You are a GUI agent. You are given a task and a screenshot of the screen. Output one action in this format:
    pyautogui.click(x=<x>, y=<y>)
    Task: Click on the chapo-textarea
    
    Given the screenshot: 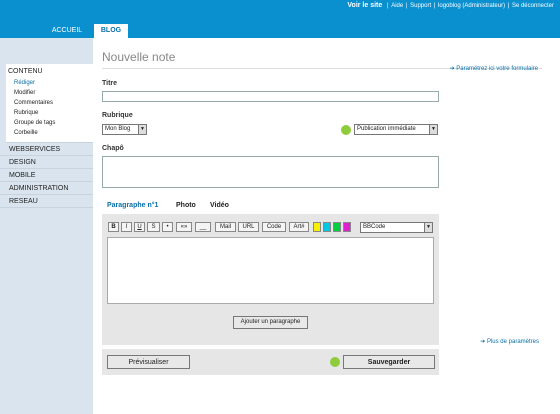 What is the action you would take?
    pyautogui.click(x=270, y=172)
    